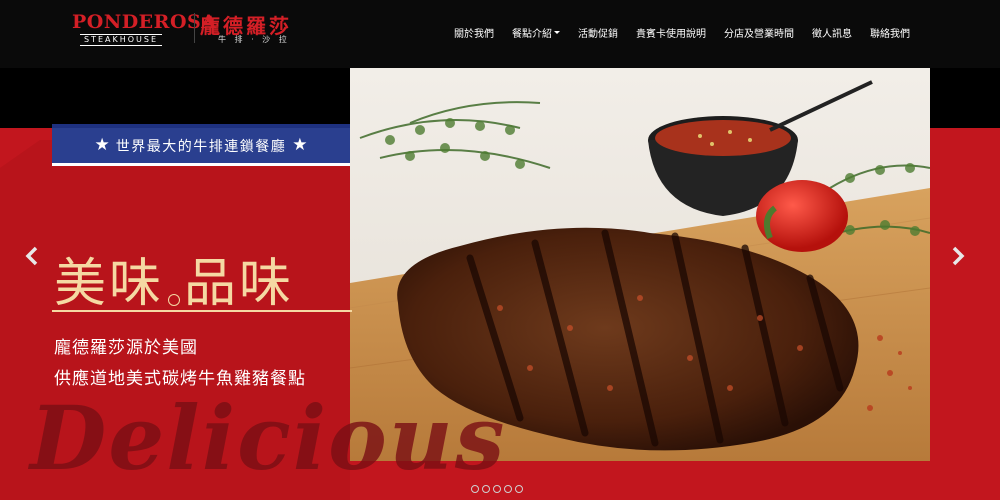 Image resolution: width=1000 pixels, height=500 pixels. Describe the element at coordinates (121, 40) in the screenshot. I see `logo-subtext-en: STEAKHOUSE` at that location.